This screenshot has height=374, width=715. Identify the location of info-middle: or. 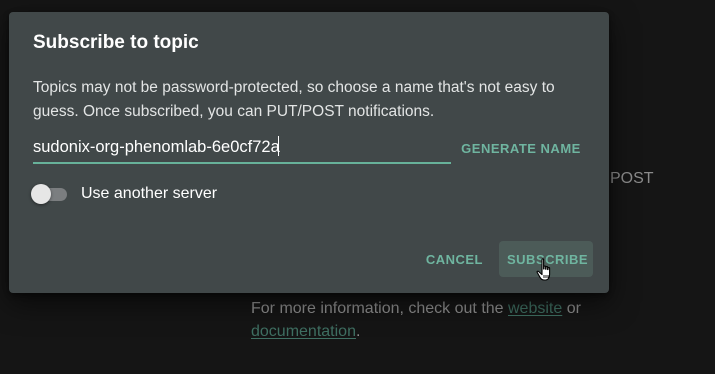
(571, 308).